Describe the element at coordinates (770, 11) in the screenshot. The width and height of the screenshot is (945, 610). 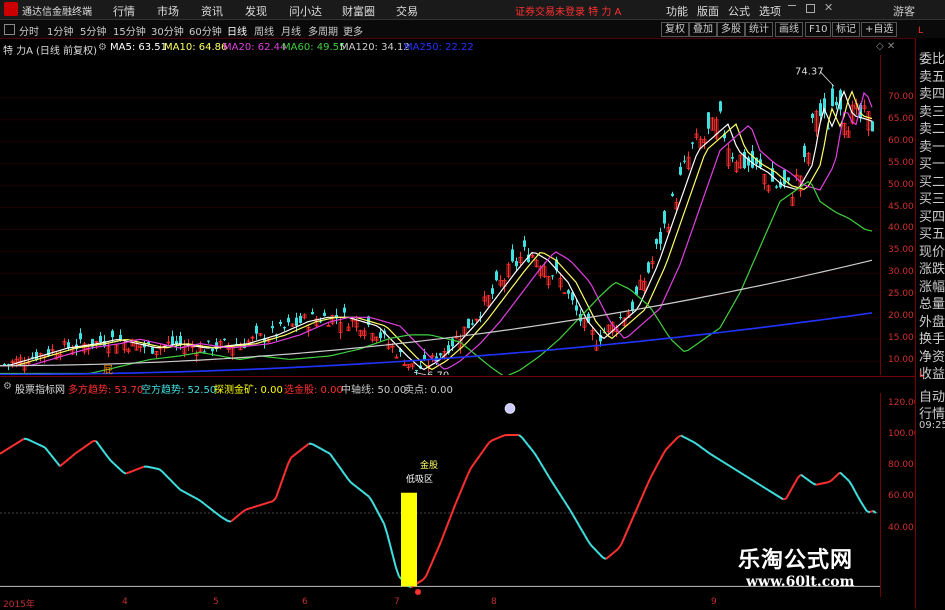
I see `menu-xuanxiang: 选项` at that location.